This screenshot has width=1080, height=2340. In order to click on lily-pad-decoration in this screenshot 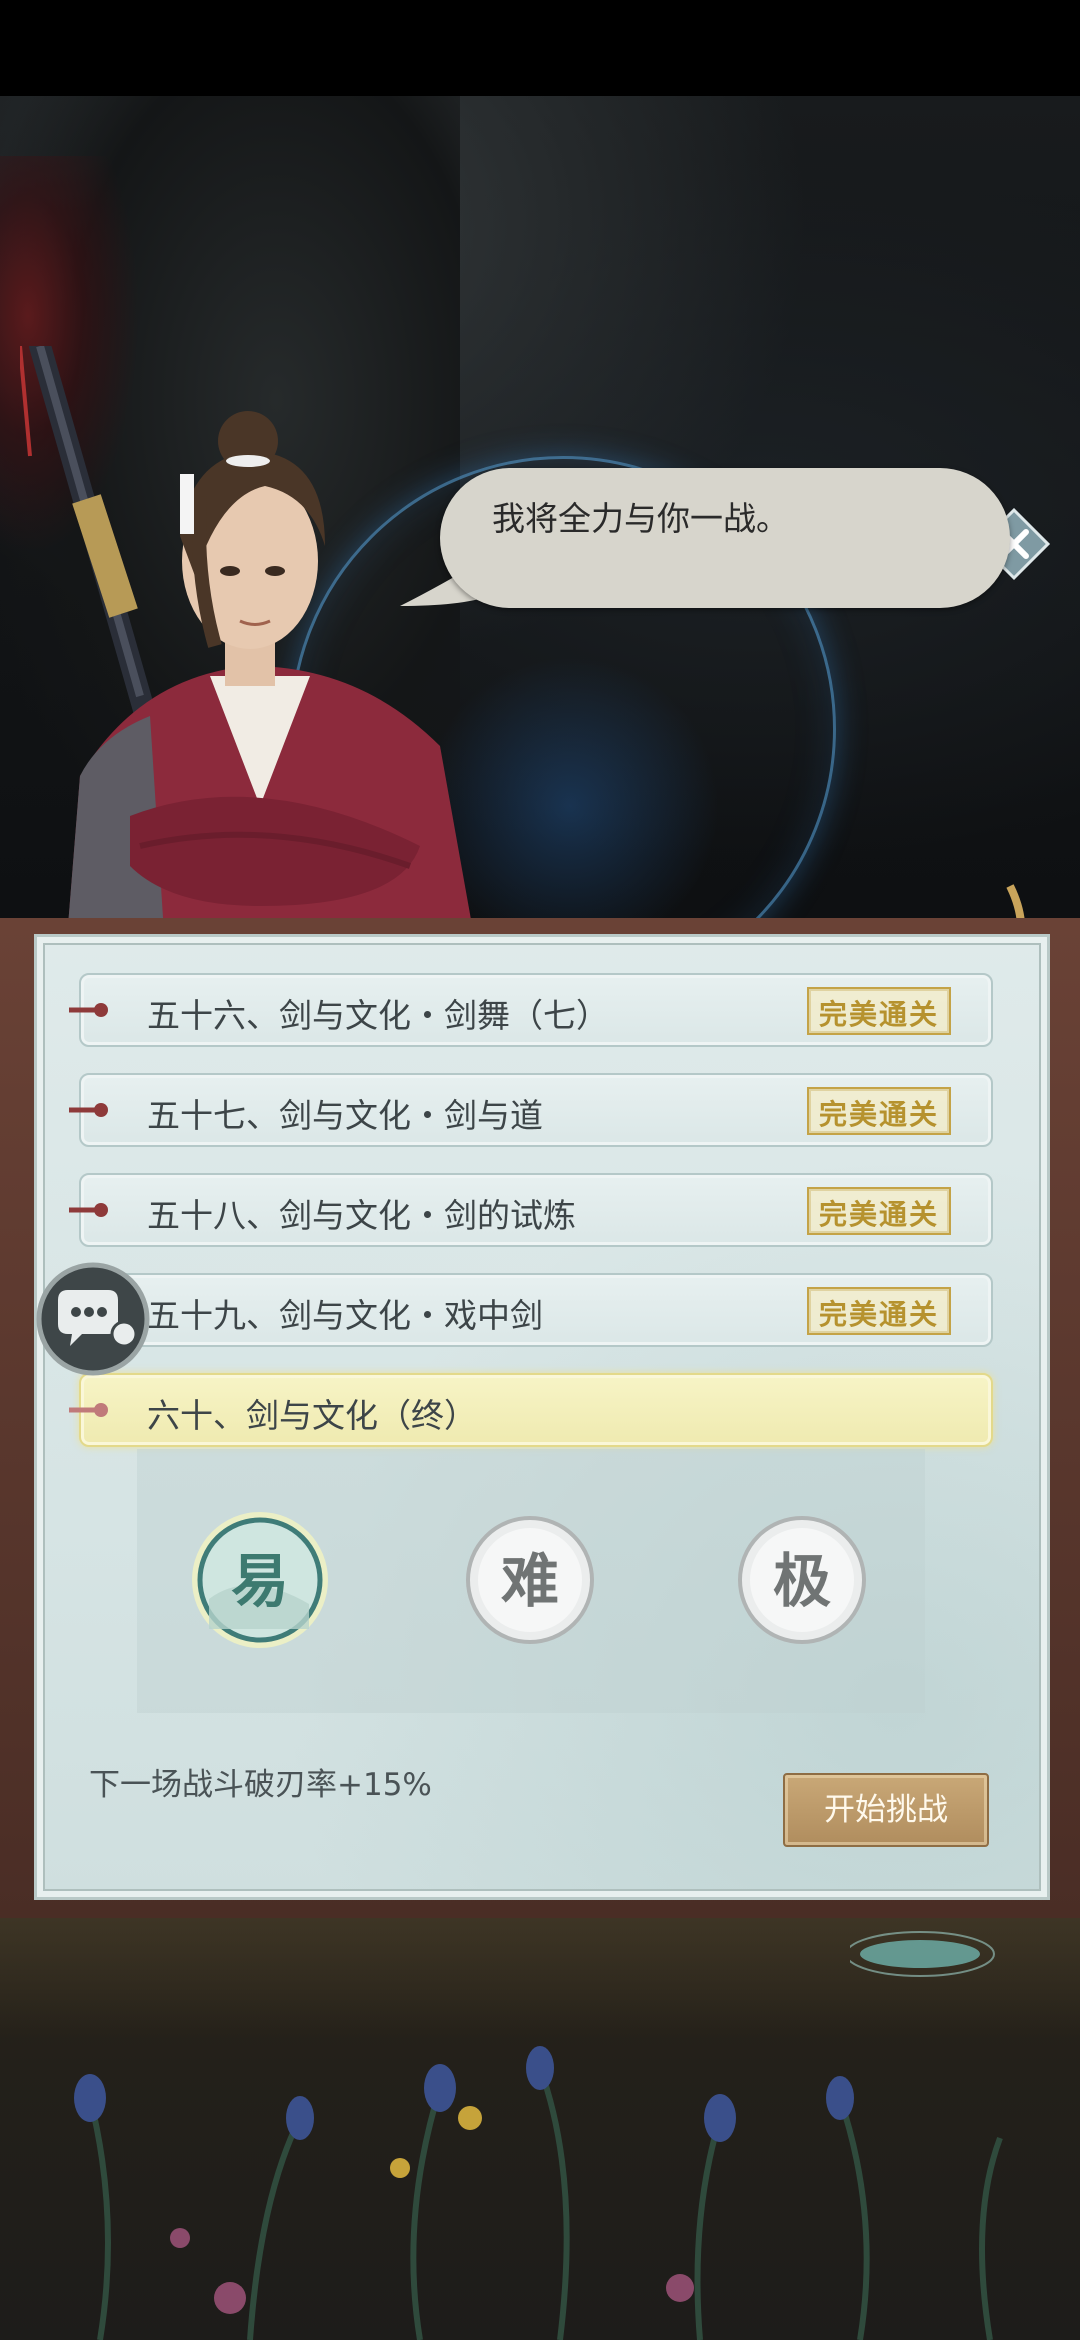, I will do `click(922, 1954)`.